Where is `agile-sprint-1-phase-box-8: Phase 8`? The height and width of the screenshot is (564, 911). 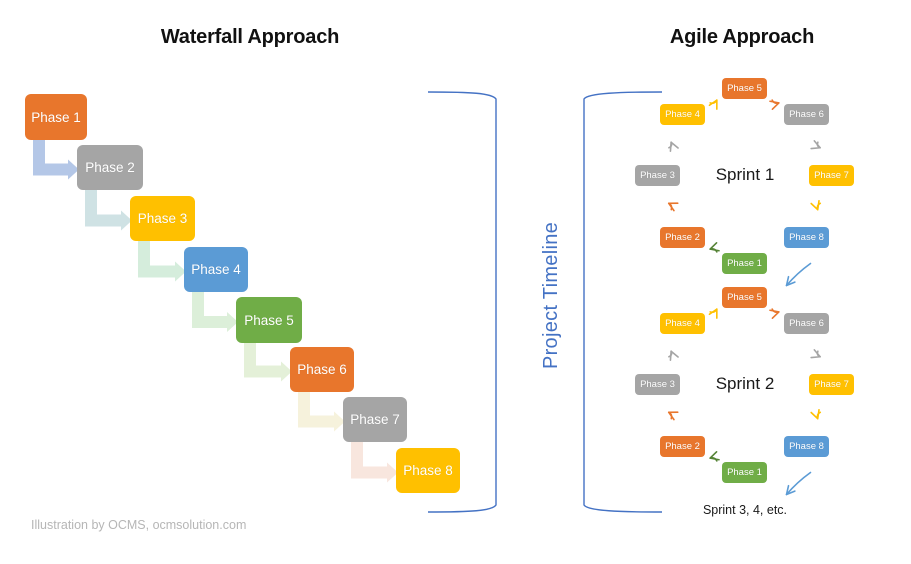 agile-sprint-1-phase-box-8: Phase 8 is located at coordinates (806, 237).